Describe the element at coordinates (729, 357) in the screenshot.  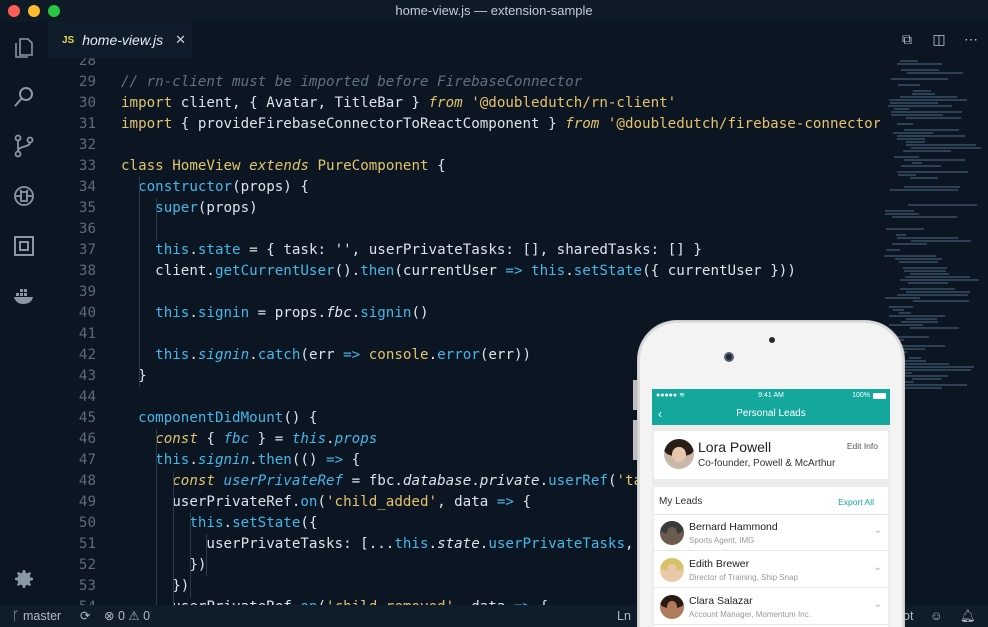
I see `phone-camera` at that location.